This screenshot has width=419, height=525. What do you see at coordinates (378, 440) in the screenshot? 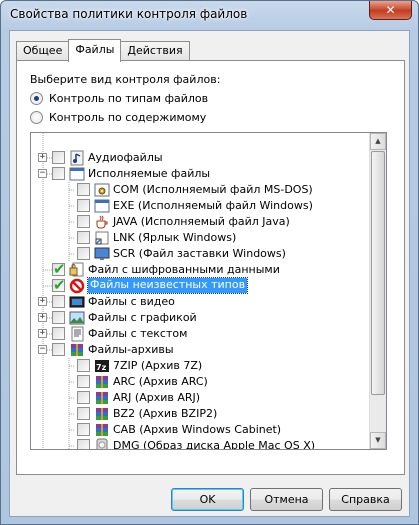
I see `scroll-down-arrow-icon: ▼` at bounding box center [378, 440].